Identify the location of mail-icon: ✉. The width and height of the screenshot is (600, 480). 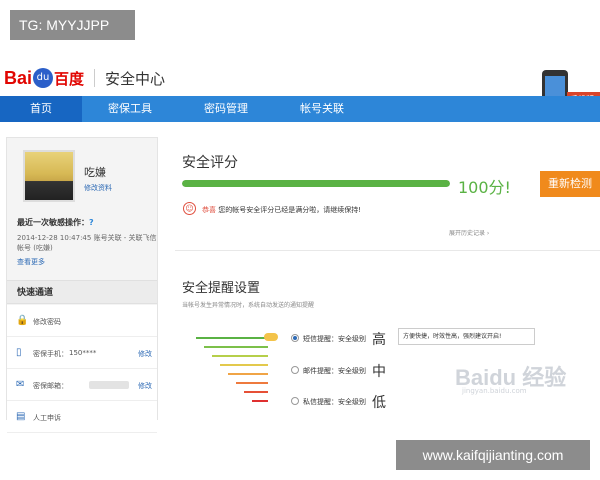
(20, 384).